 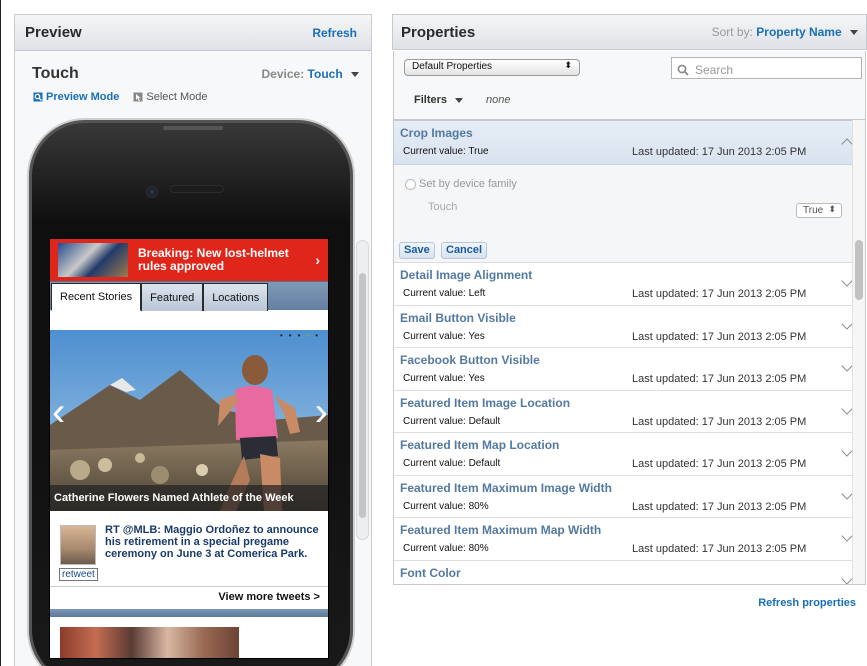 What do you see at coordinates (431, 100) in the screenshot?
I see `filters-label: Filters` at bounding box center [431, 100].